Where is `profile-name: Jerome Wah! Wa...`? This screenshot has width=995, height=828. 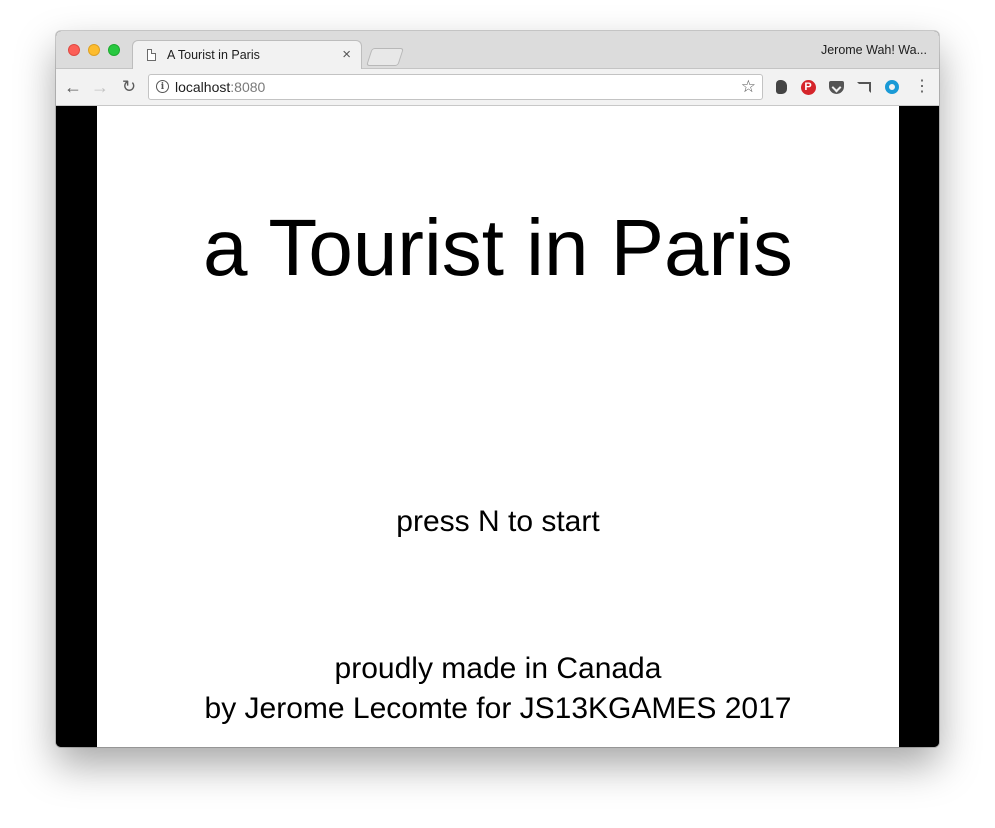
profile-name: Jerome Wah! Wa... is located at coordinates (874, 50).